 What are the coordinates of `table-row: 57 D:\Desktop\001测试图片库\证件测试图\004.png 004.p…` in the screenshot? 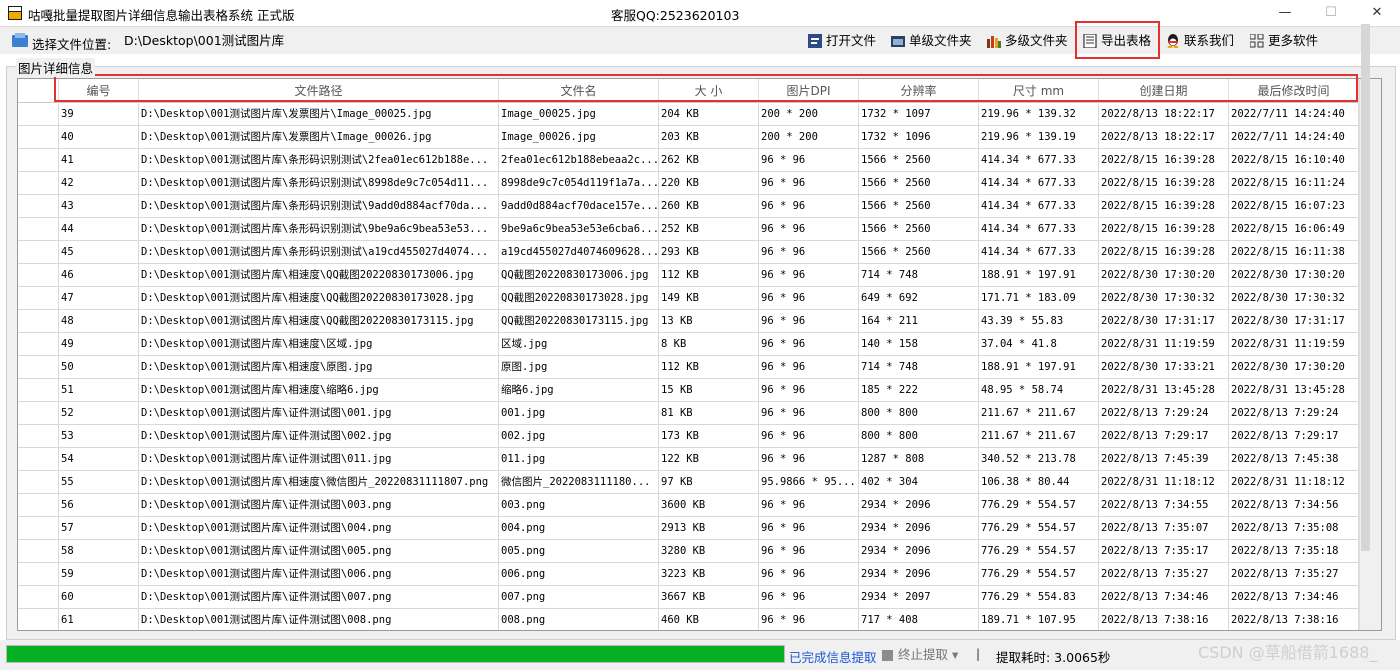 It's located at (688, 528).